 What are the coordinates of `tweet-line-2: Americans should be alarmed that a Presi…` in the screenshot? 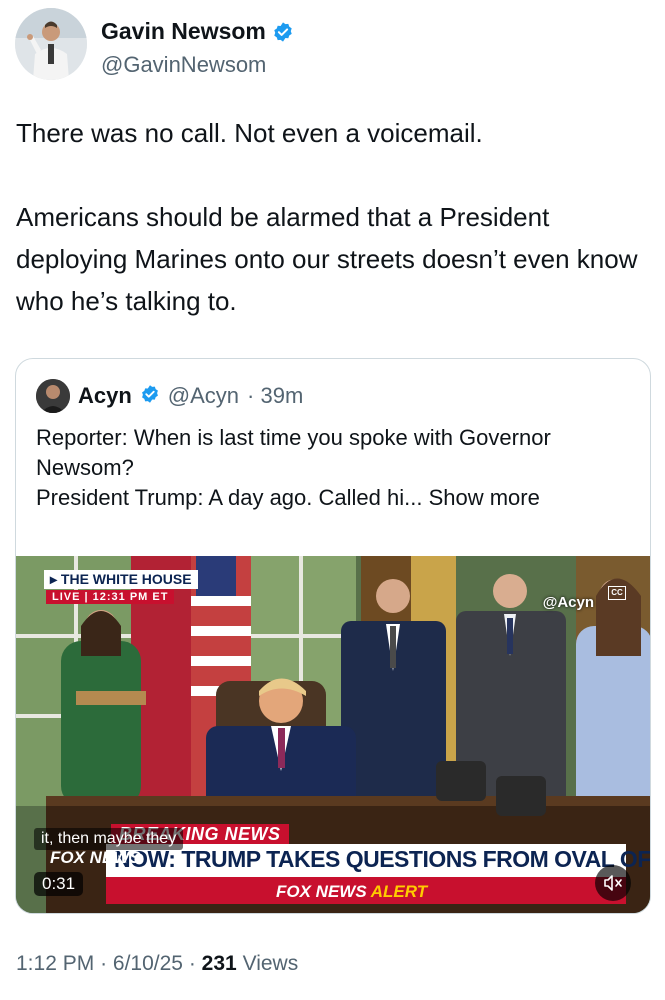 It's located at (327, 259).